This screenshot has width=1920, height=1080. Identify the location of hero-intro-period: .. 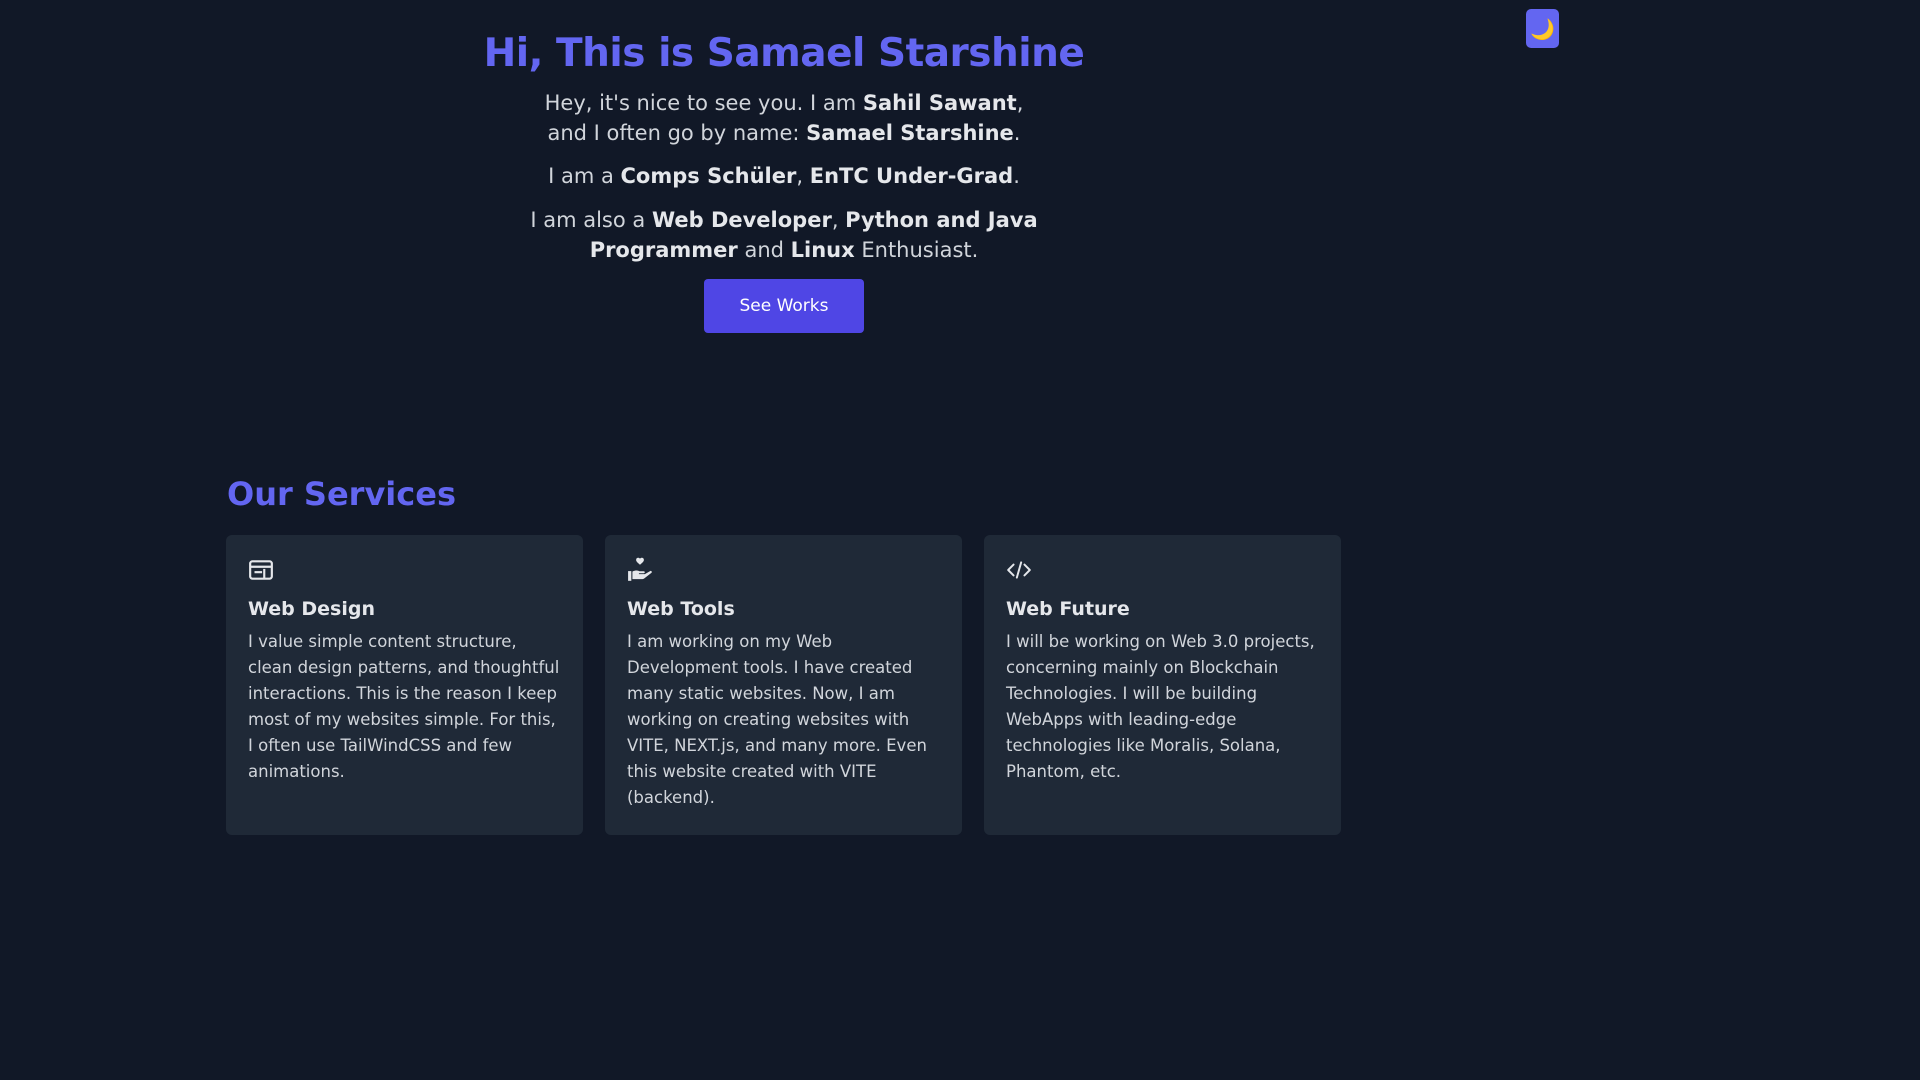
(1017, 133).